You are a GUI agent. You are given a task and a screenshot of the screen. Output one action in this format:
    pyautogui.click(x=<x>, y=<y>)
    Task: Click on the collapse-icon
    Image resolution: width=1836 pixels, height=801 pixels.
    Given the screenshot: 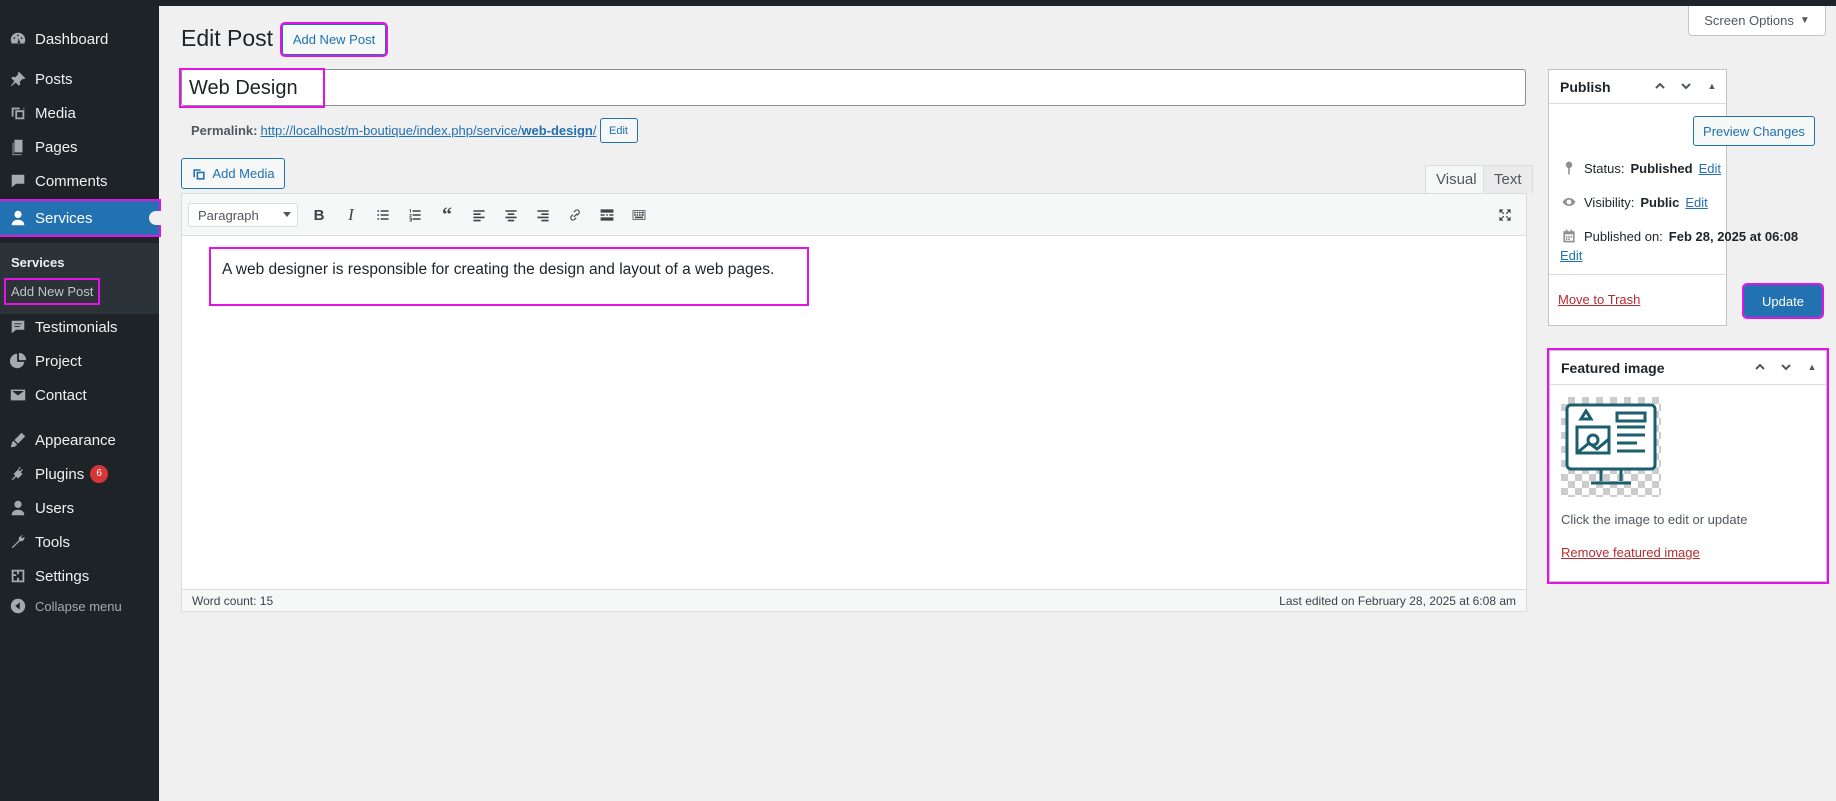 What is the action you would take?
    pyautogui.click(x=18, y=606)
    